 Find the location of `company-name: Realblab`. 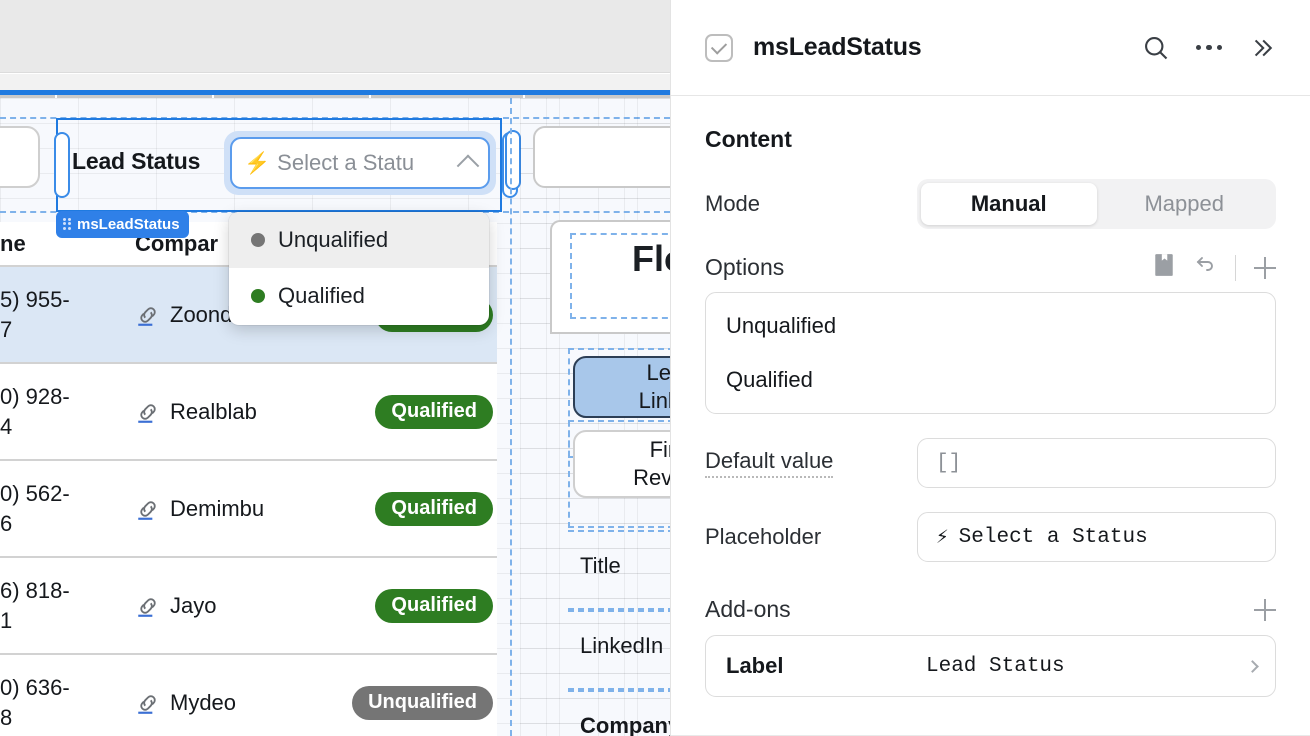

company-name: Realblab is located at coordinates (213, 411).